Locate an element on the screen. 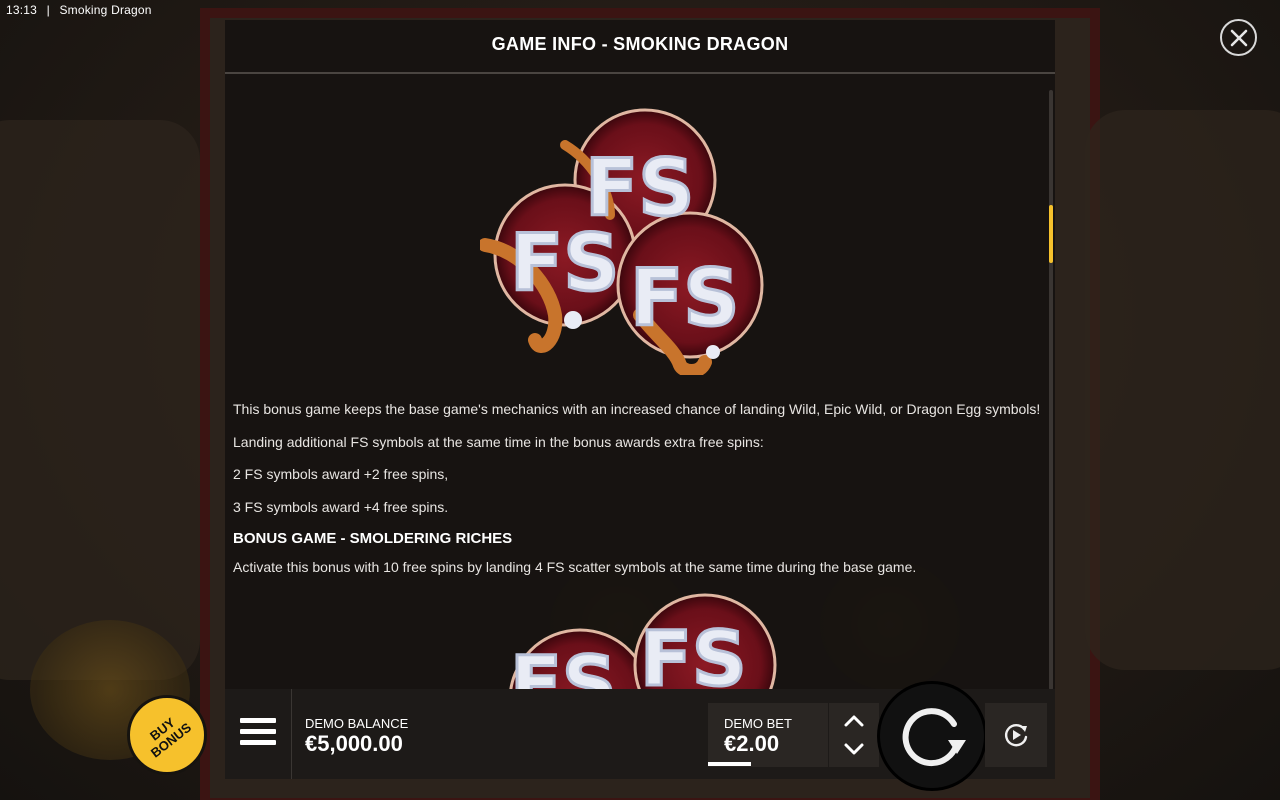 This screenshot has width=1280, height=800. spin-button is located at coordinates (932, 736).